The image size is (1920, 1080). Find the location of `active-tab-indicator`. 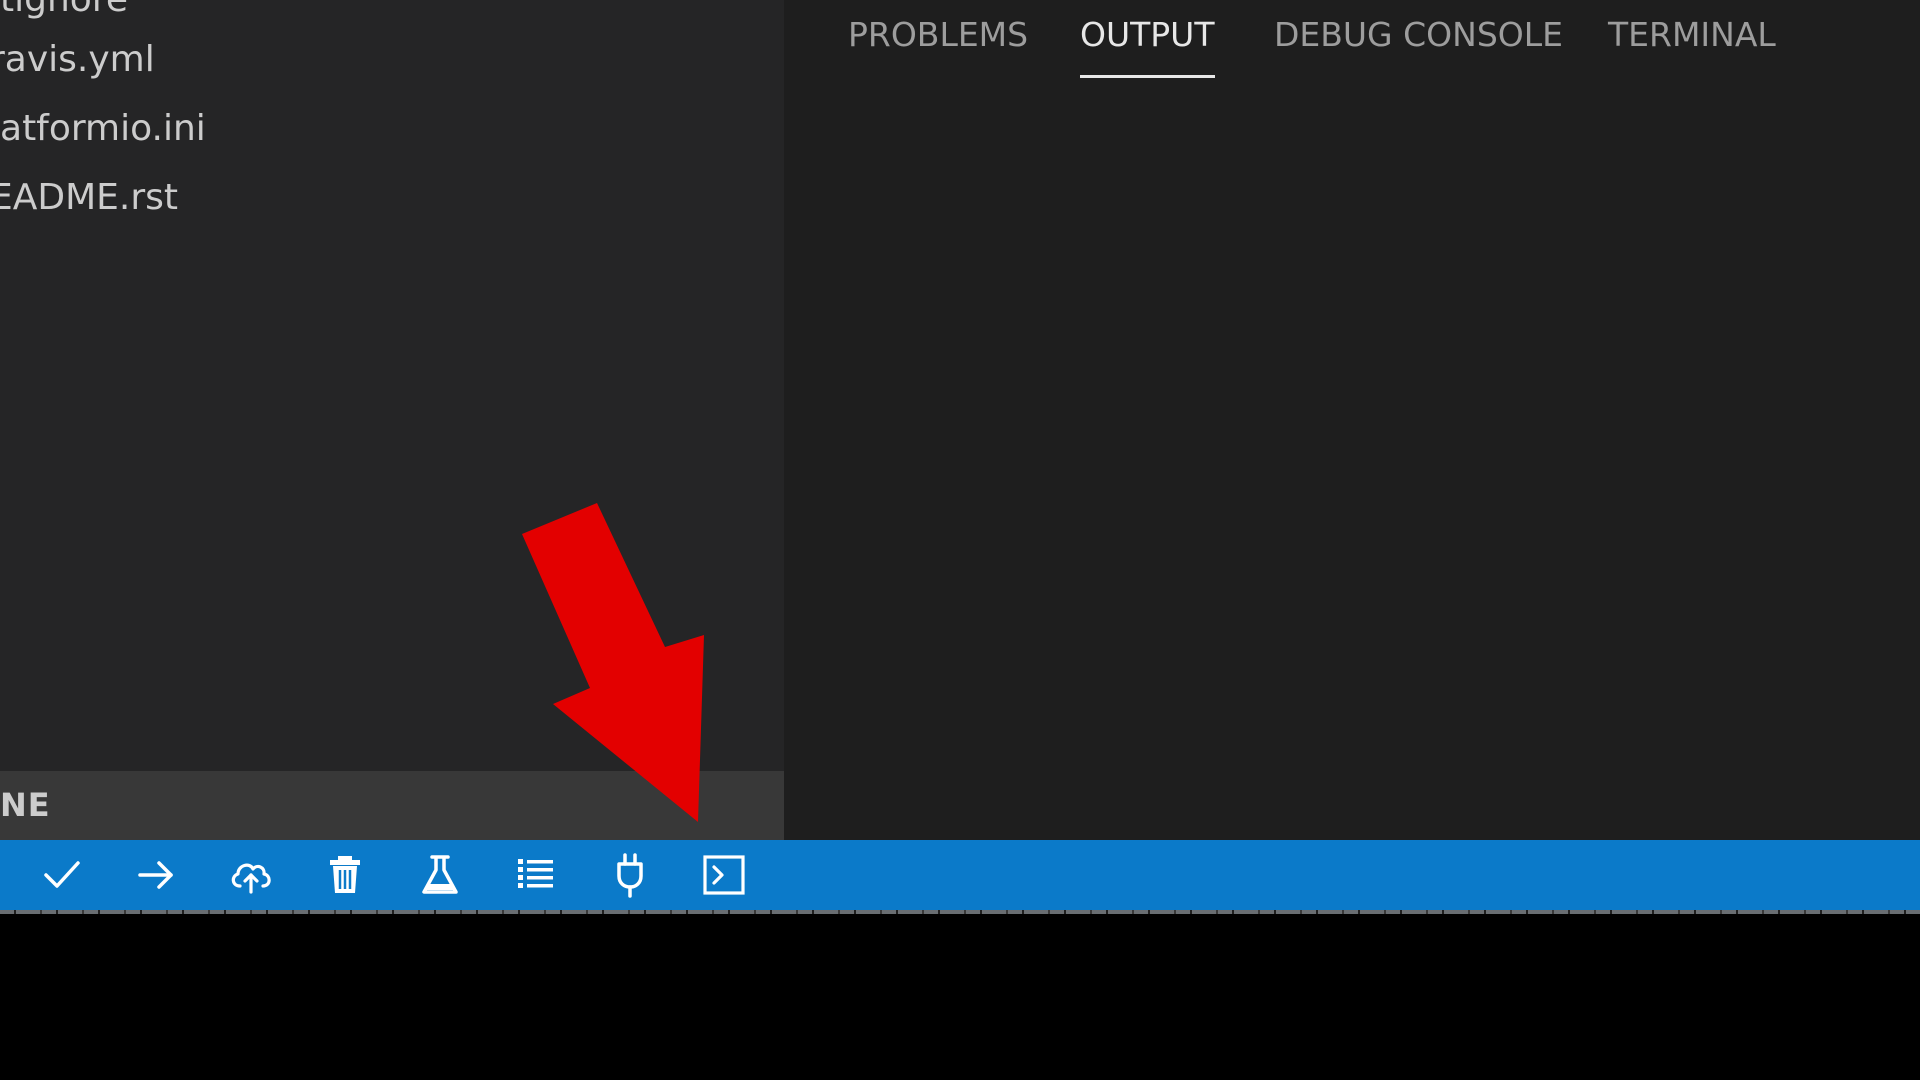

active-tab-indicator is located at coordinates (1147, 76).